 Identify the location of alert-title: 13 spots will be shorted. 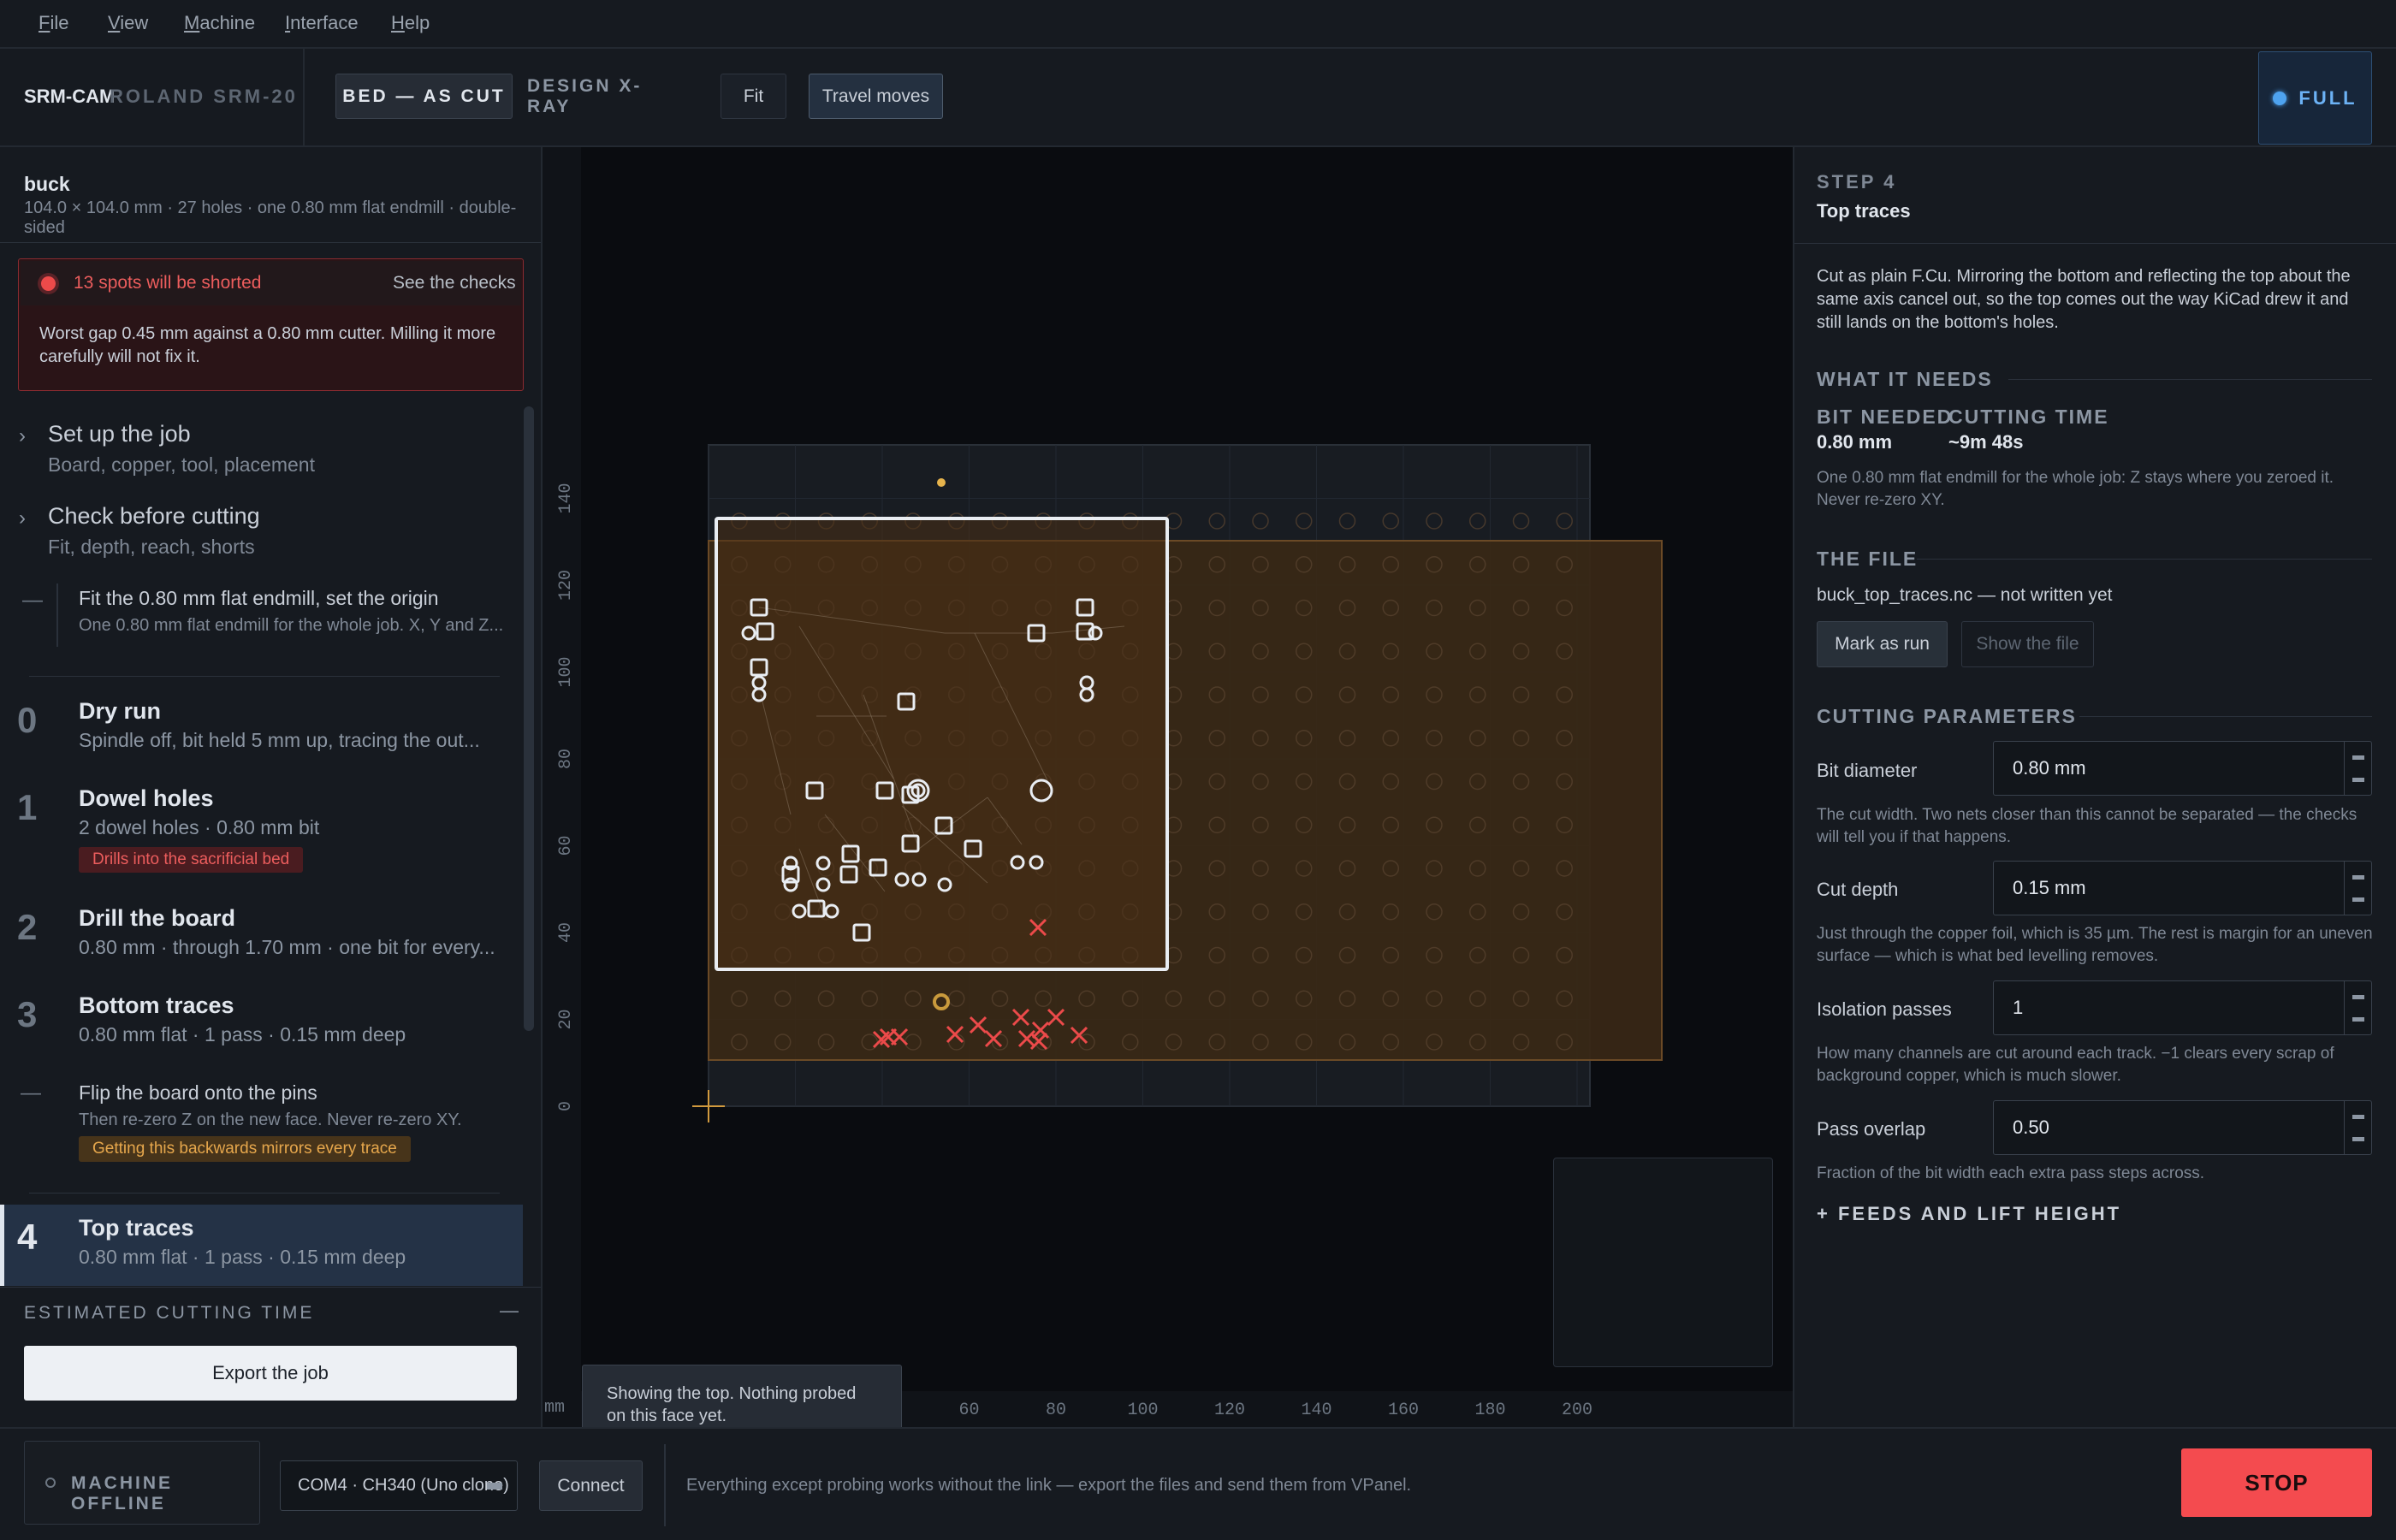
(168, 283).